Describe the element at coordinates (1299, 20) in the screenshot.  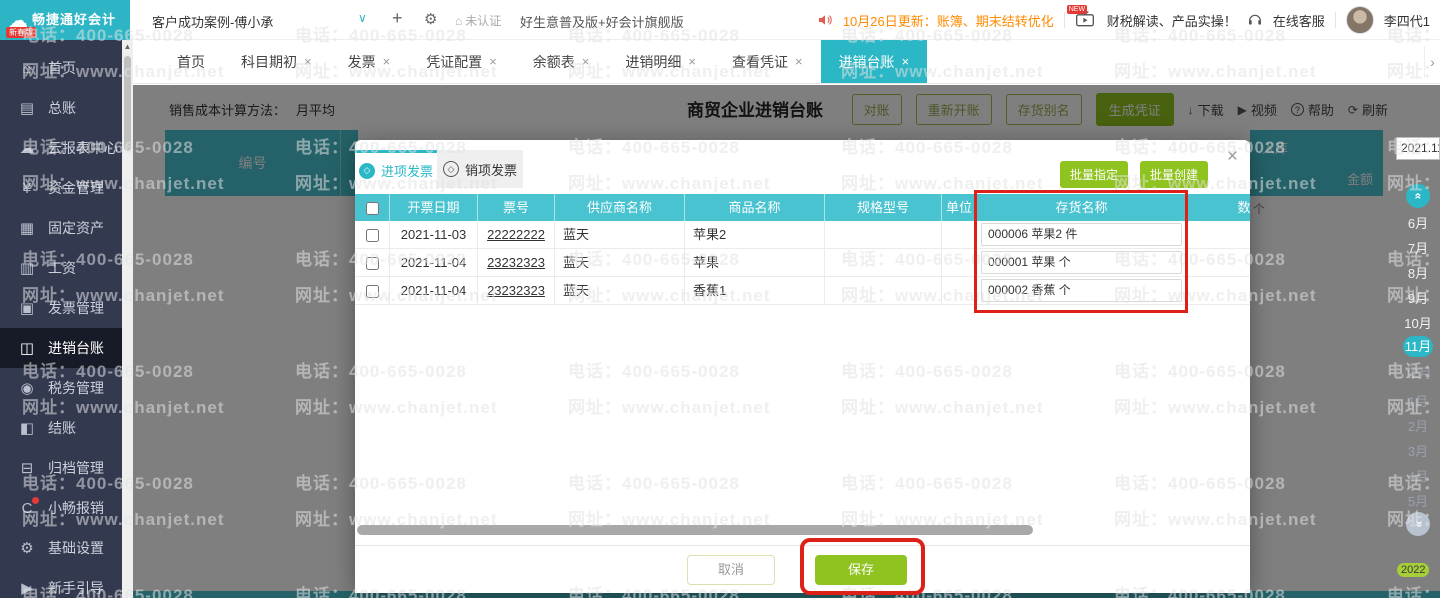
I see `online-support-link: 在线客服` at that location.